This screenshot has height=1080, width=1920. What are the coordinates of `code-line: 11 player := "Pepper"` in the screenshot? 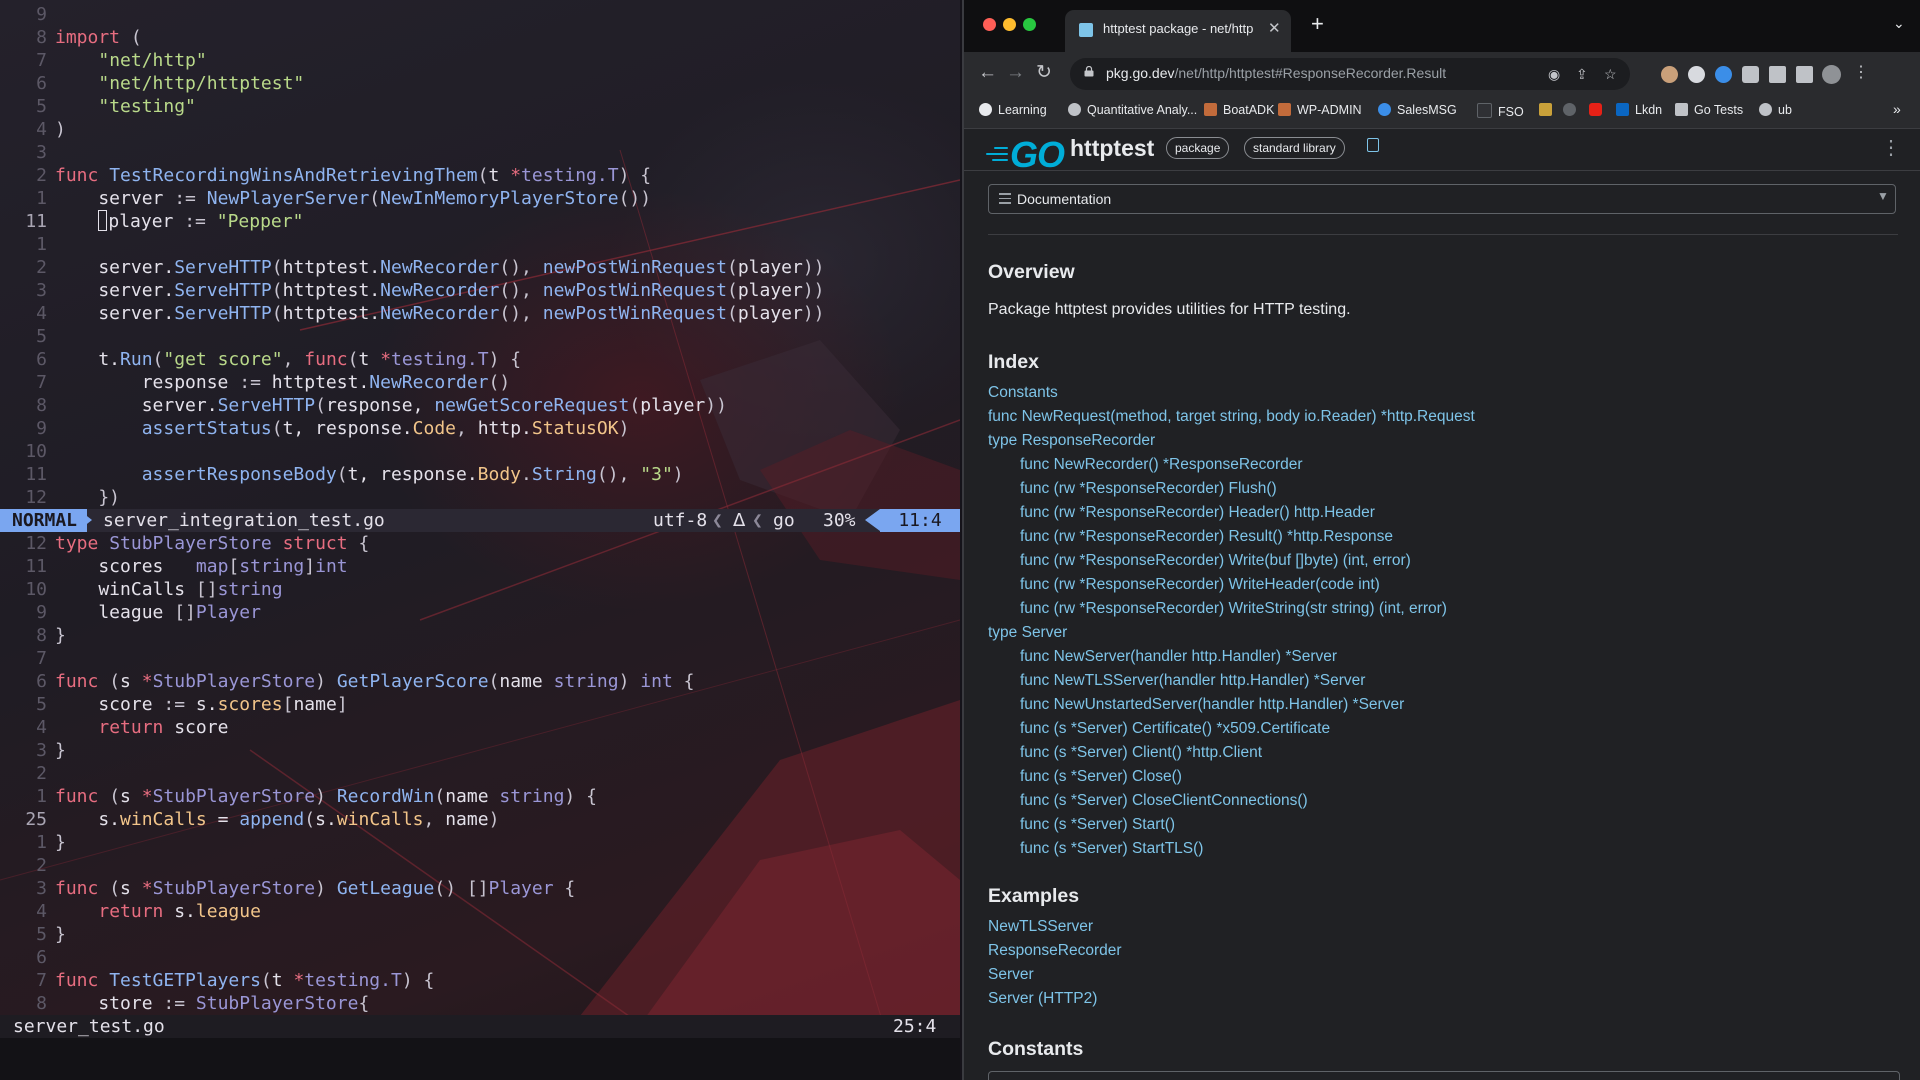 It's located at (480, 221).